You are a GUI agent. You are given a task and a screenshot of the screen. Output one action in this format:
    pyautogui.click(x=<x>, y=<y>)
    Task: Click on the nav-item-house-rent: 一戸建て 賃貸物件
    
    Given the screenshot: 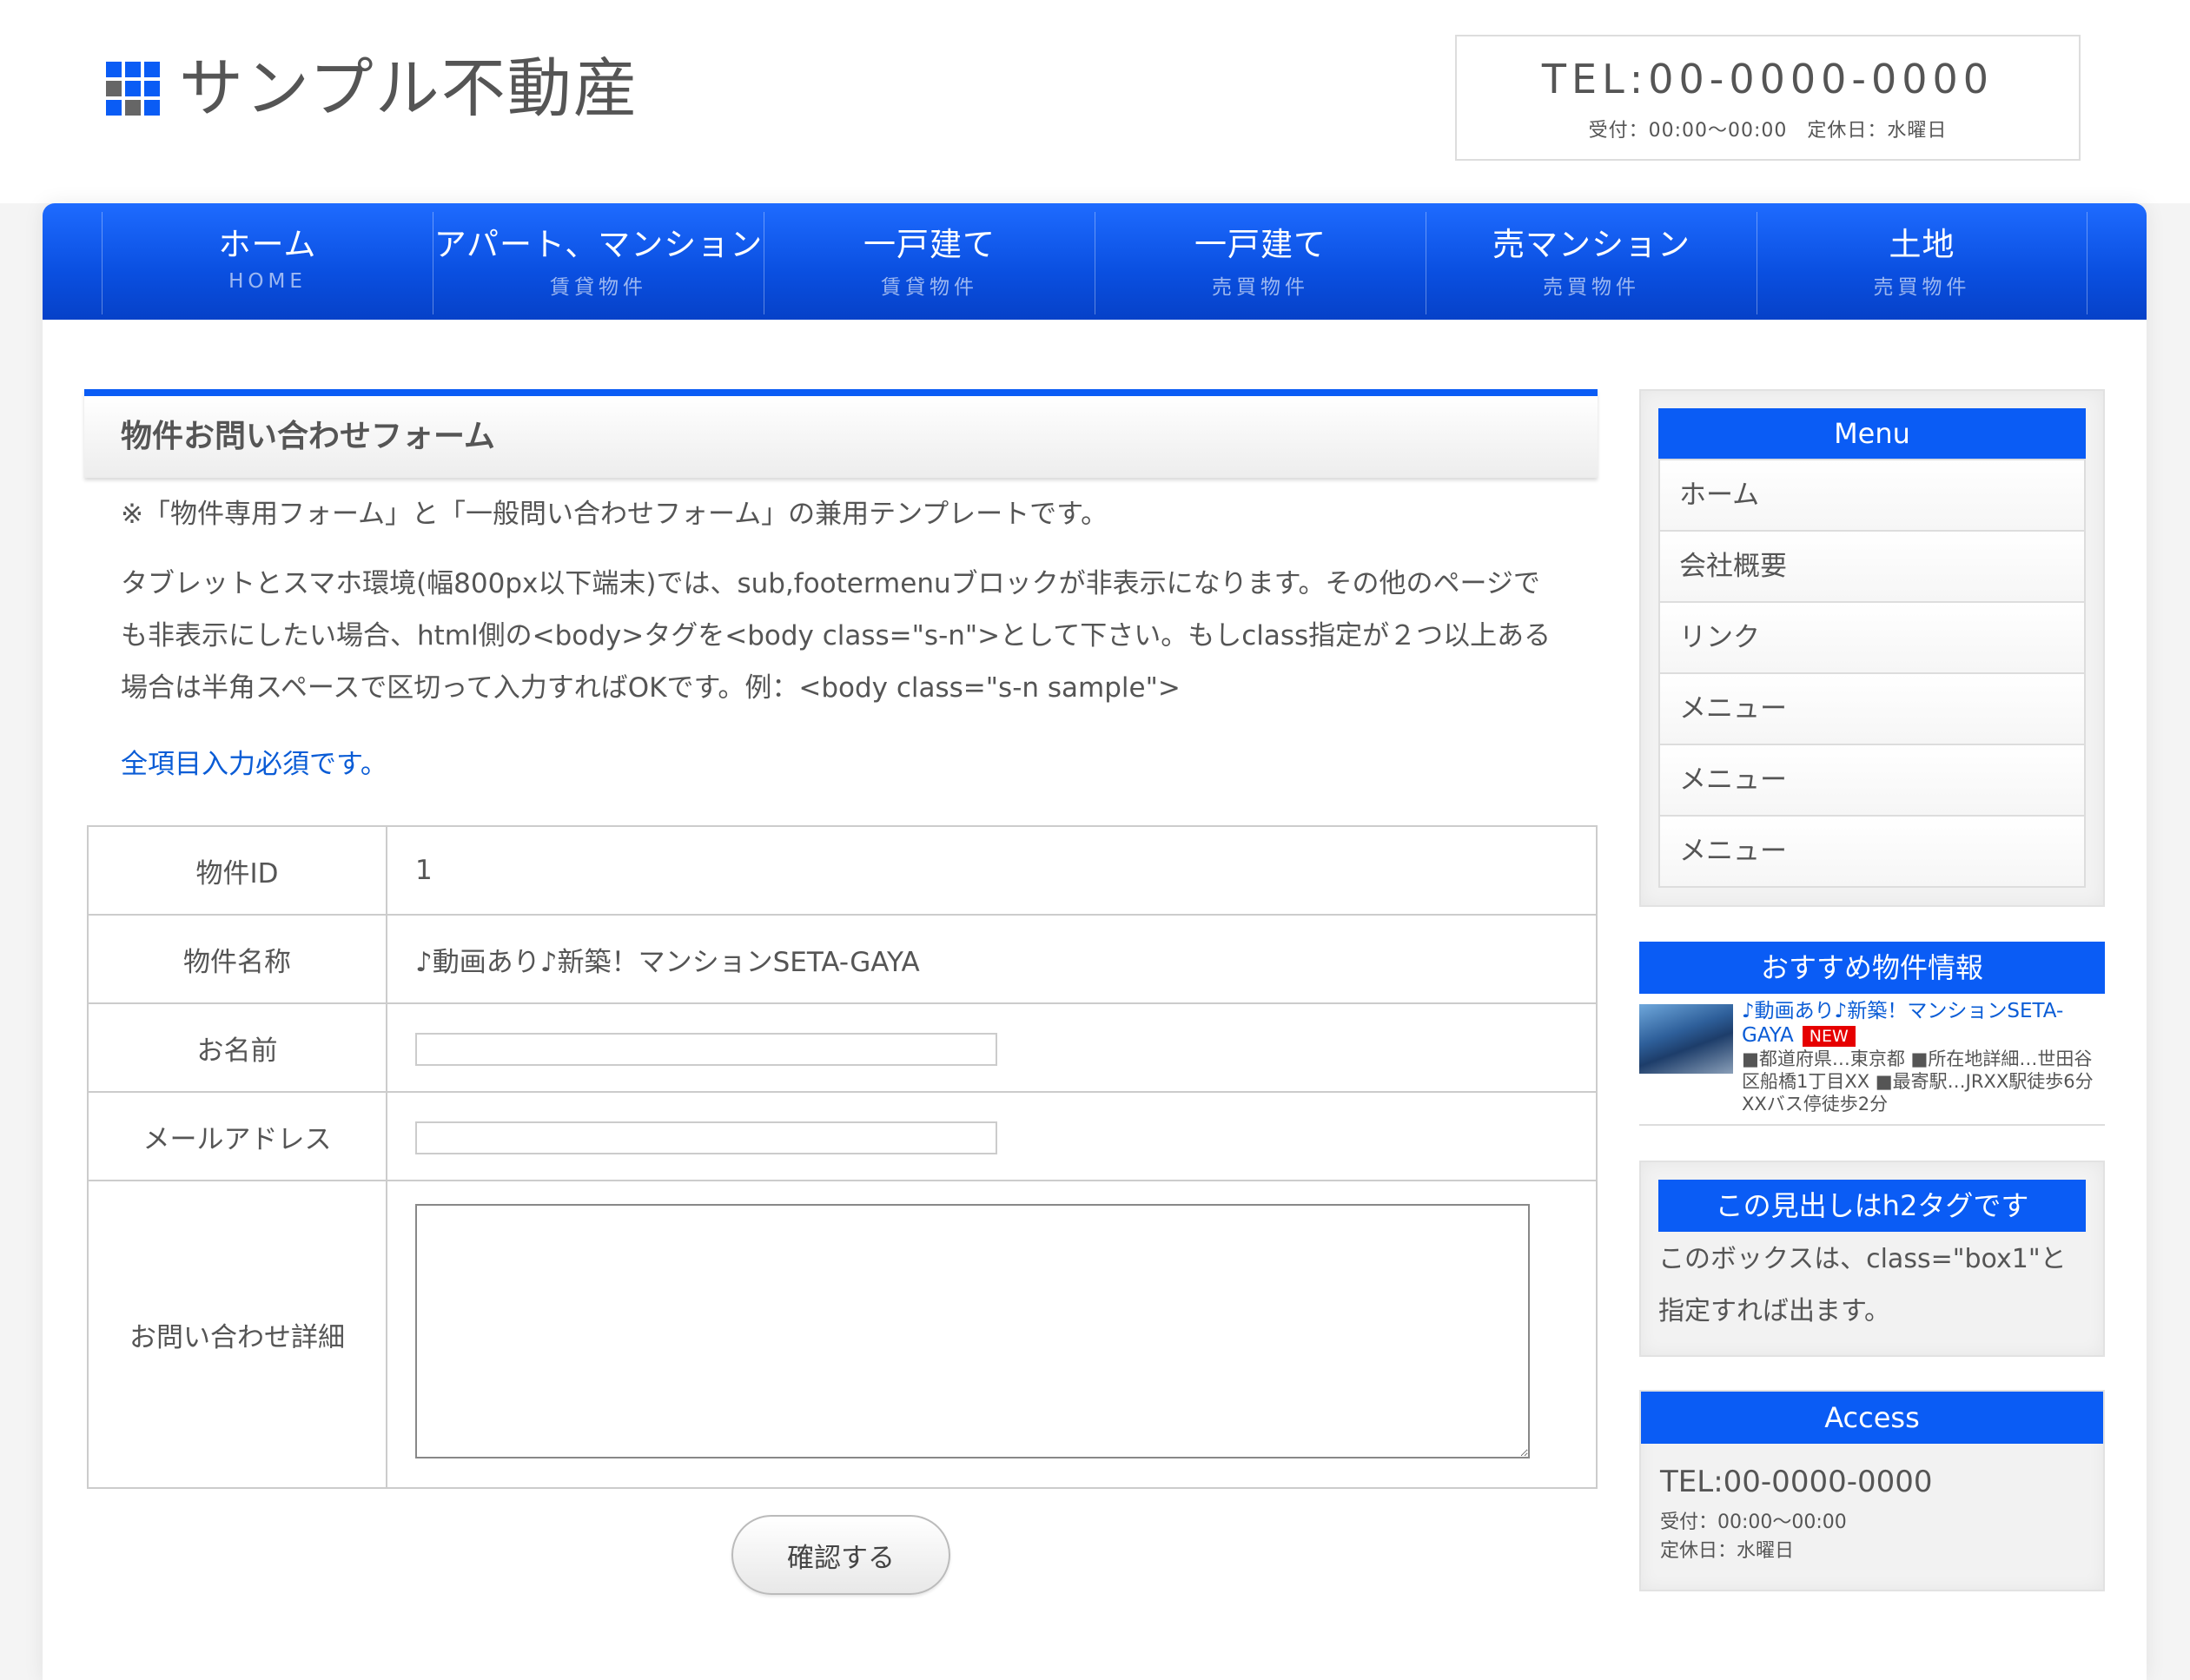 What is the action you would take?
    pyautogui.click(x=929, y=263)
    